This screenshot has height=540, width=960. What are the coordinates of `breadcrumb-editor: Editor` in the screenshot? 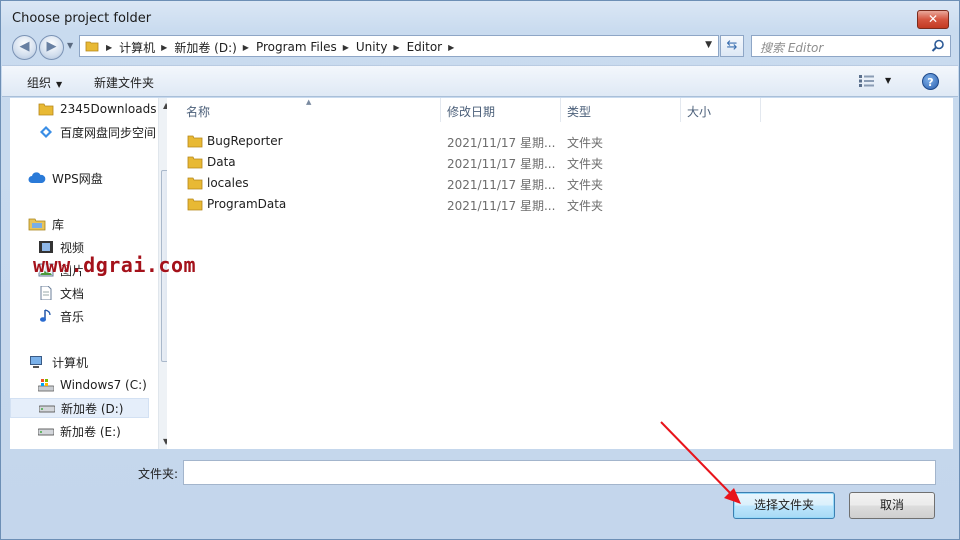 It's located at (425, 47).